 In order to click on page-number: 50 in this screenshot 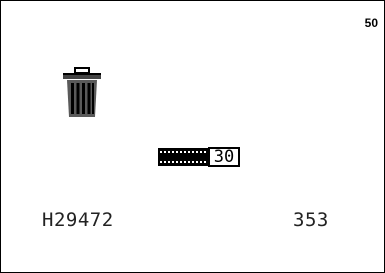, I will do `click(371, 23)`.